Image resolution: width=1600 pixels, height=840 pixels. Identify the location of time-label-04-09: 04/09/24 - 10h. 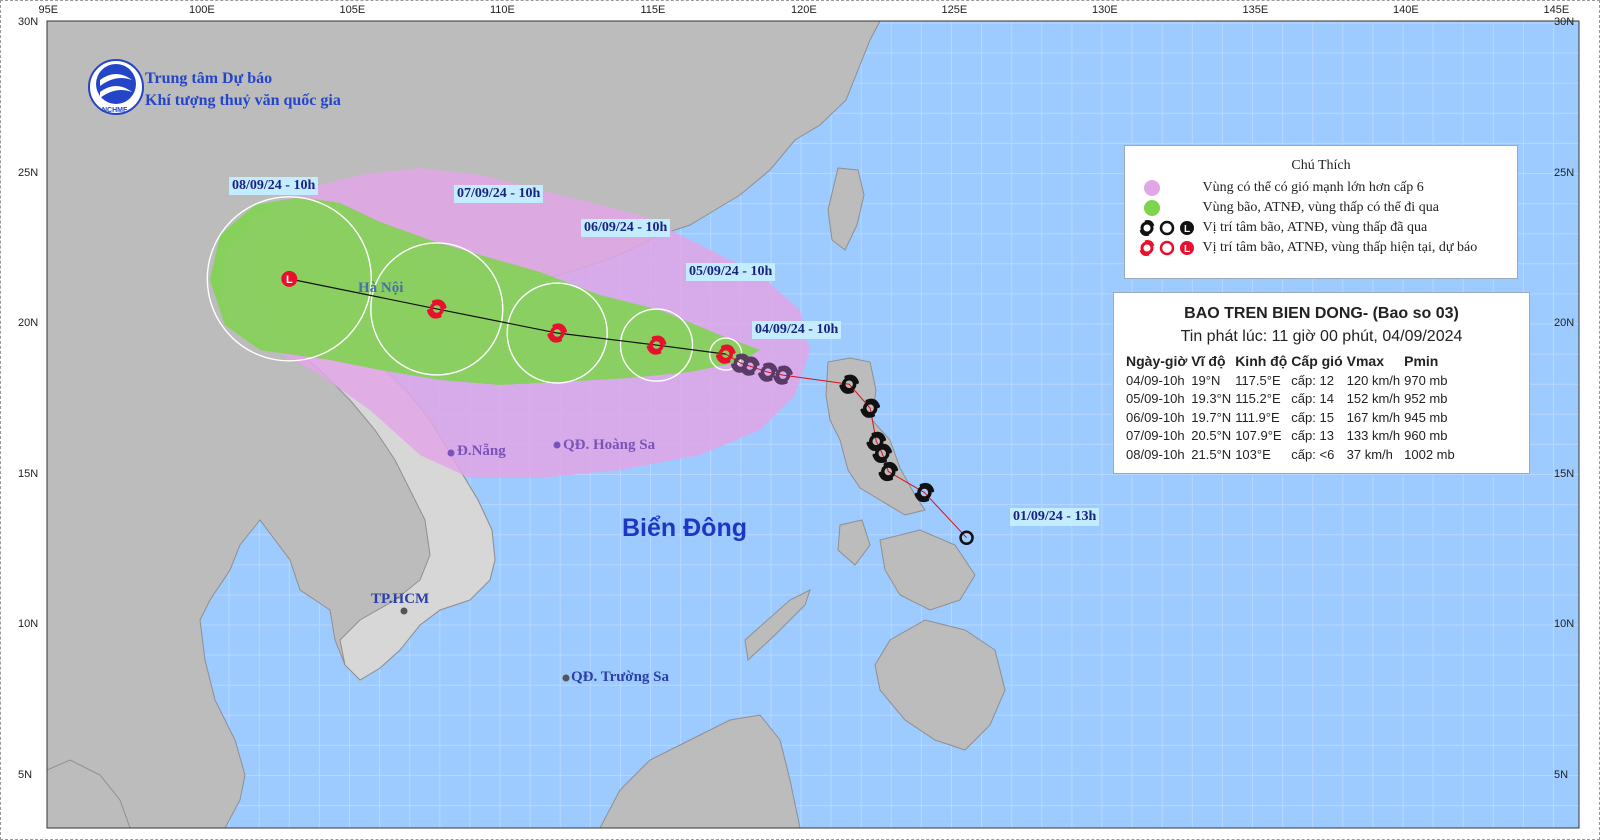
(797, 330).